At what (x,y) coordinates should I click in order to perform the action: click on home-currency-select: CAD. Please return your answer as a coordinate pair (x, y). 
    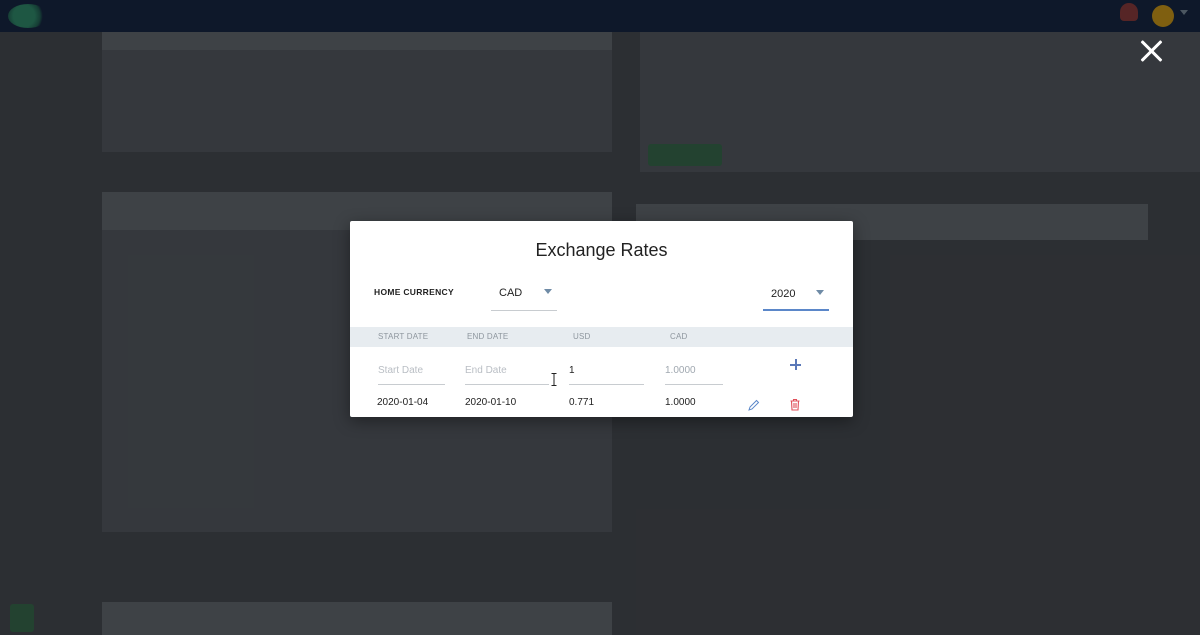
    Looking at the image, I should click on (524, 296).